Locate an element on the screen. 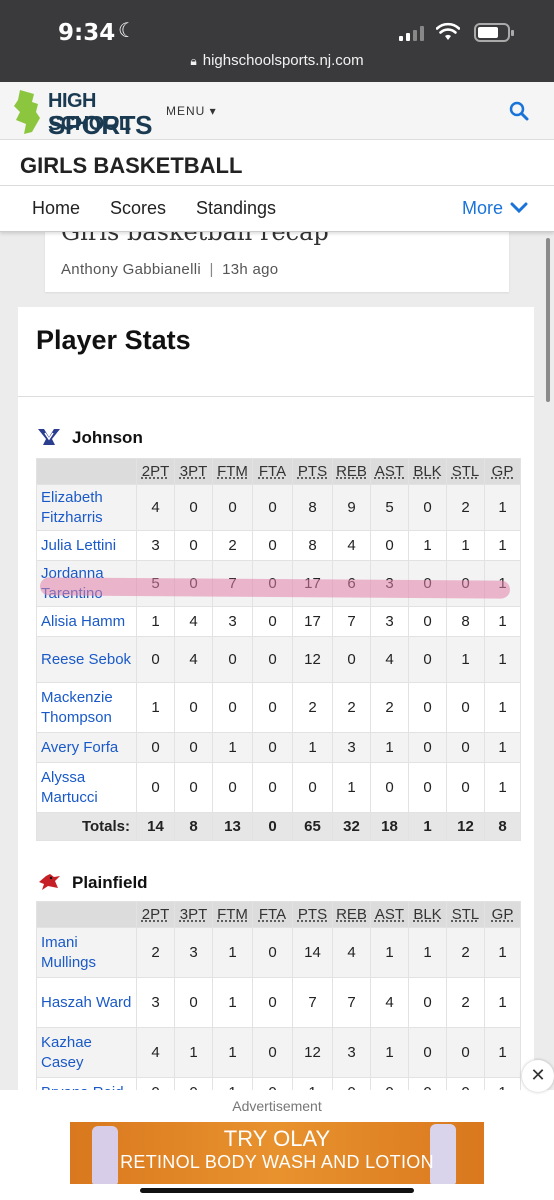  close-ad-button: ✕ is located at coordinates (538, 1076).